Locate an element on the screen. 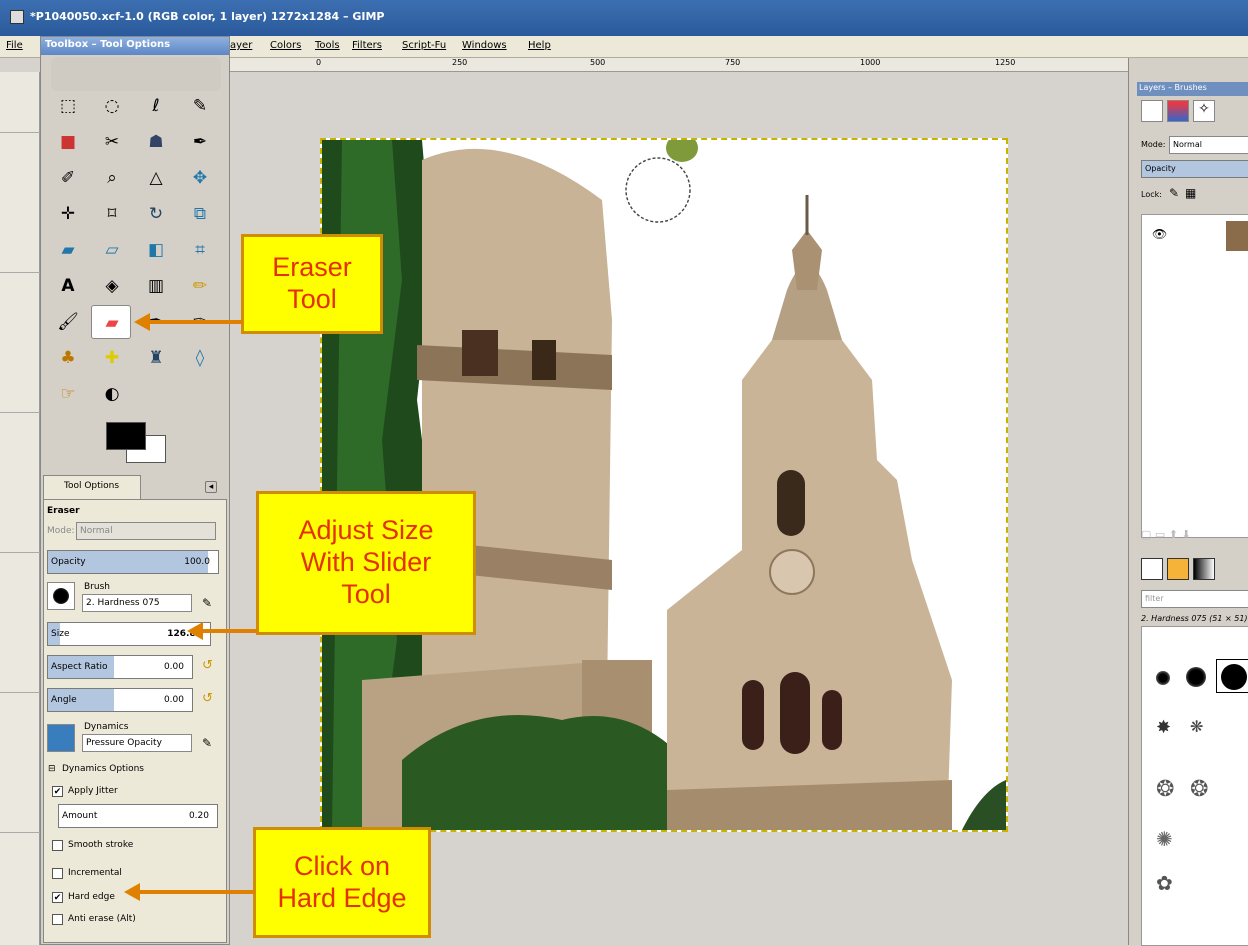 The width and height of the screenshot is (1248, 946). brushes-grid: ✸ ❋ ❂ ❂ ✺ ✿ is located at coordinates (1194, 786).